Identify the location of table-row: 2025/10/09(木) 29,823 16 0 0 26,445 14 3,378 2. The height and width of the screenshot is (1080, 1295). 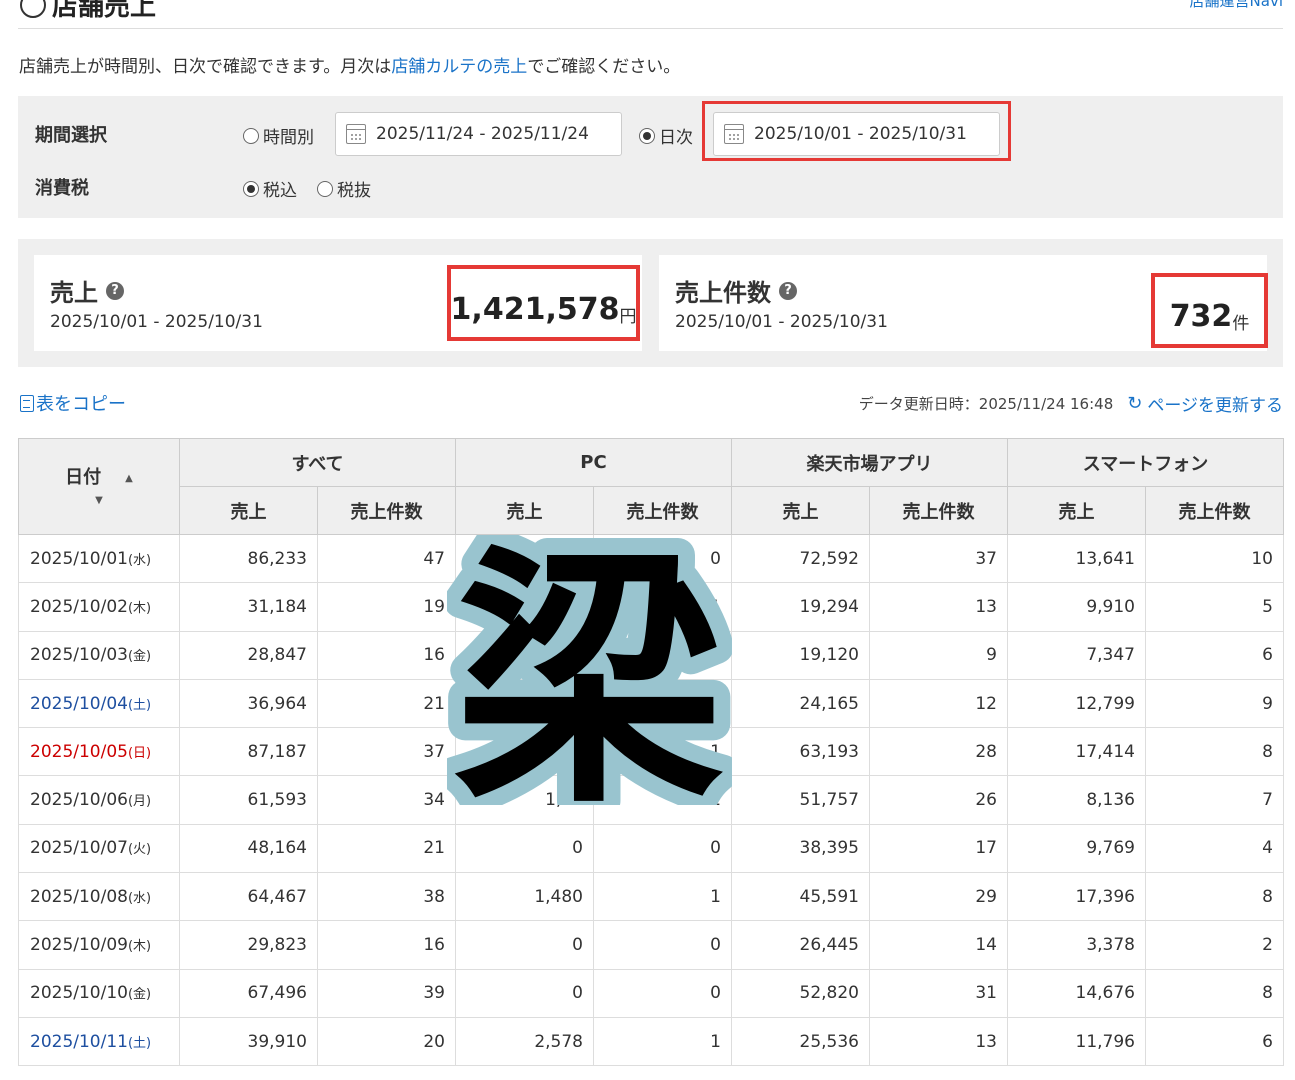
(651, 945).